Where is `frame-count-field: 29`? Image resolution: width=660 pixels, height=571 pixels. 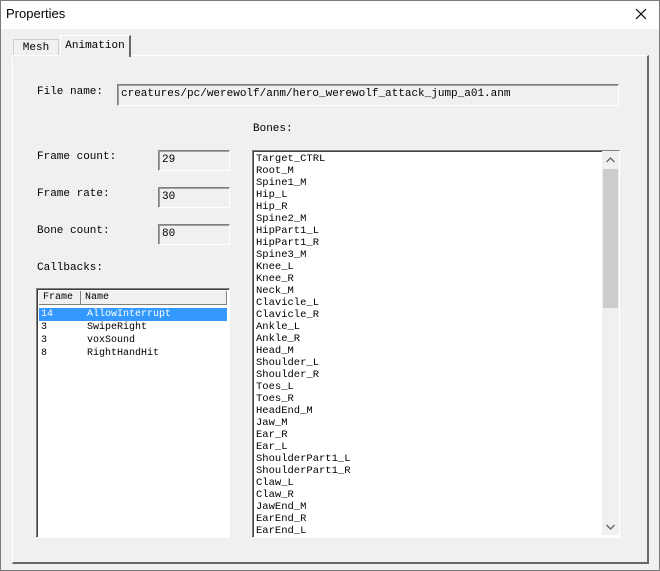
frame-count-field: 29 is located at coordinates (194, 160).